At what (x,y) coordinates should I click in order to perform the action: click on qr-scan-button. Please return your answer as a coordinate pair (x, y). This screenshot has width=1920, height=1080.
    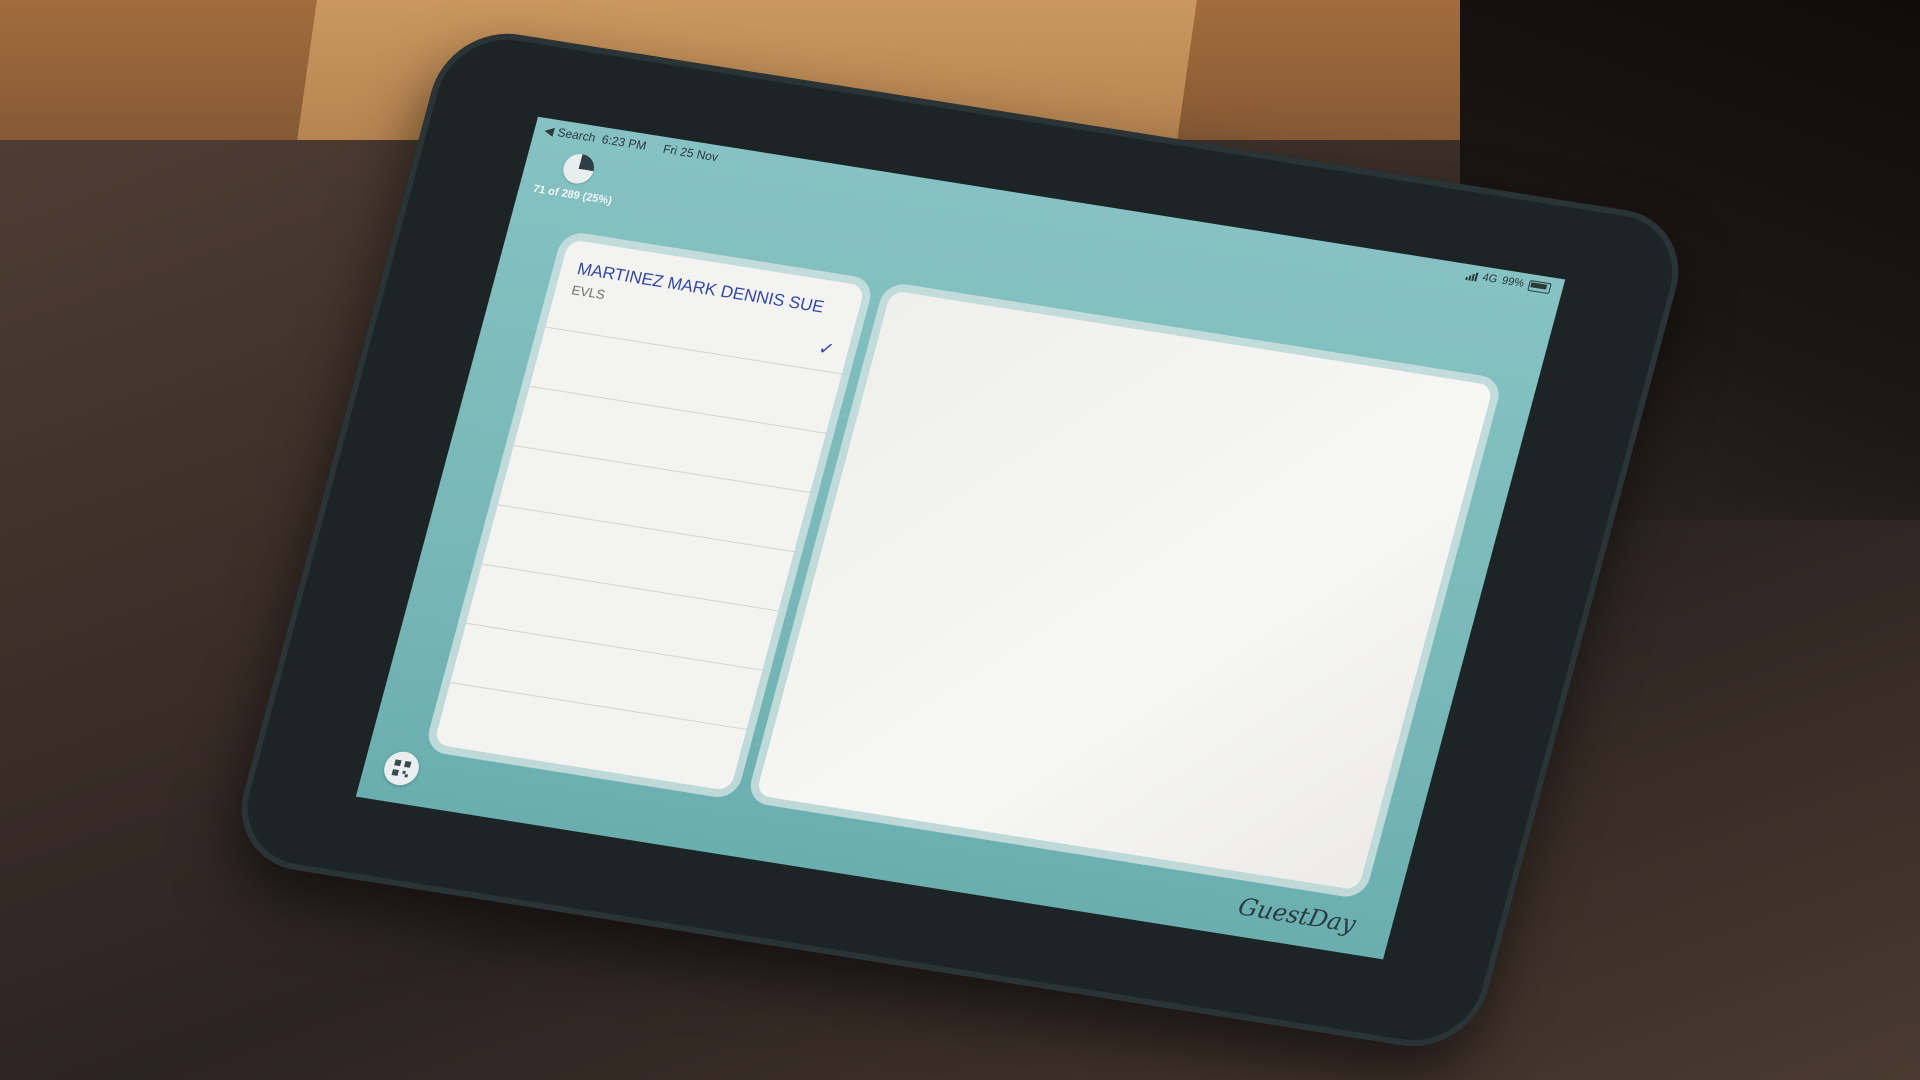
    Looking at the image, I should click on (401, 768).